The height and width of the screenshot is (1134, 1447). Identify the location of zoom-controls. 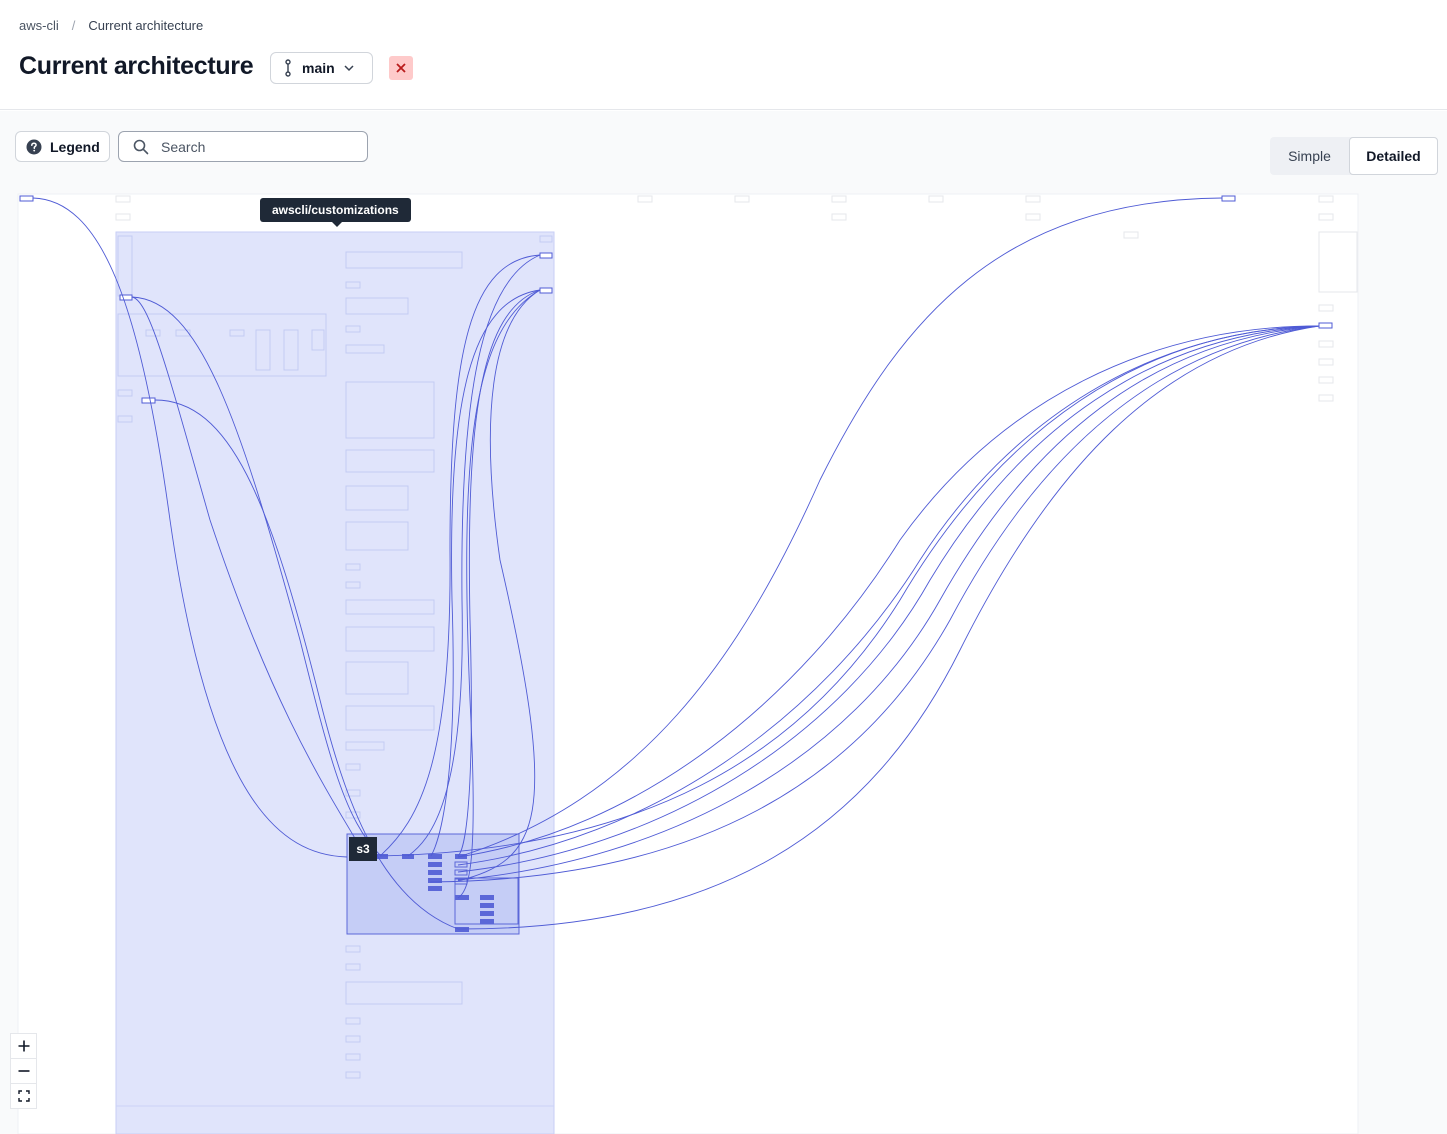
(23, 1071).